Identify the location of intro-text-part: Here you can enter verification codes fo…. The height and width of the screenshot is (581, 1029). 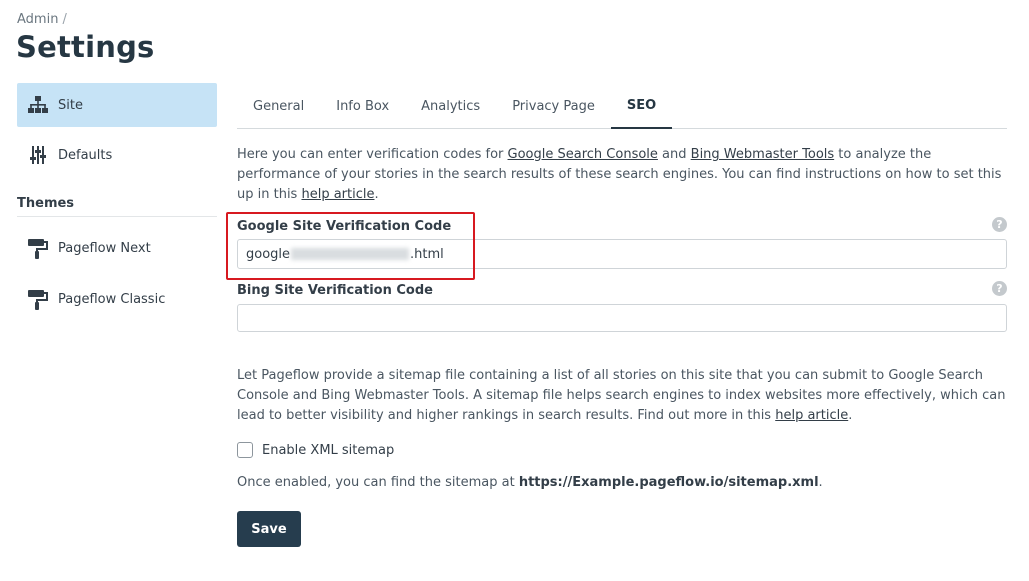
(372, 154).